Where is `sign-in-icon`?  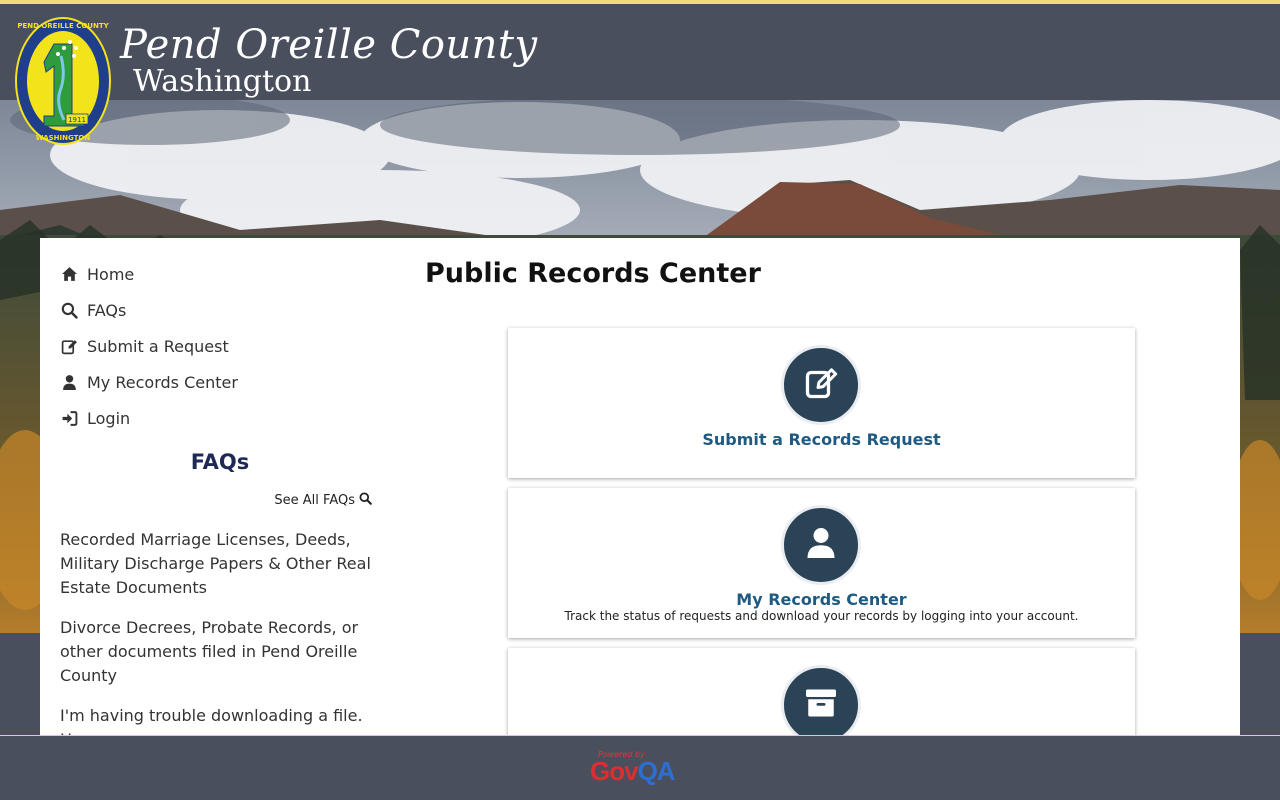
sign-in-icon is located at coordinates (69, 418).